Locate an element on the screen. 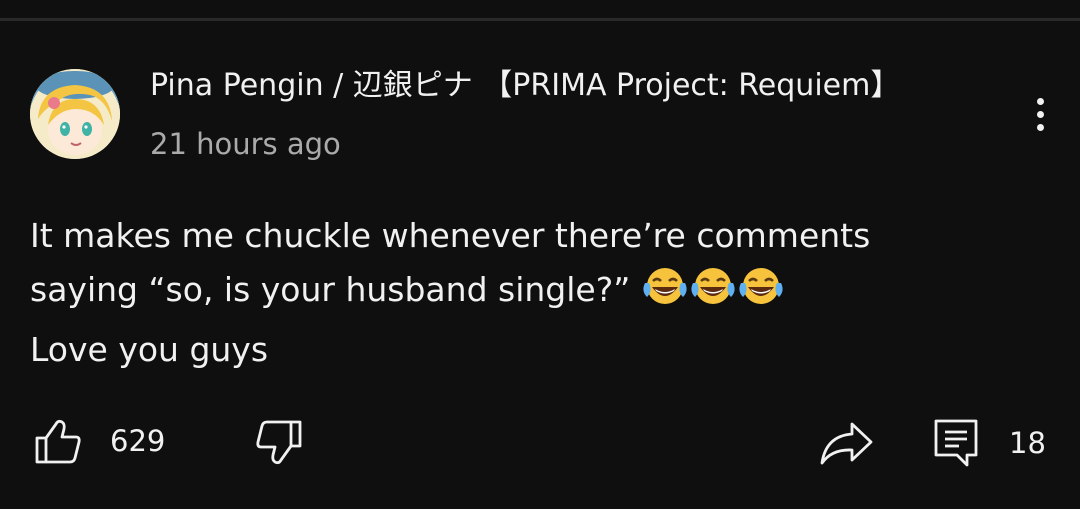 This screenshot has width=1080, height=509. more-vert-icon is located at coordinates (1040, 114).